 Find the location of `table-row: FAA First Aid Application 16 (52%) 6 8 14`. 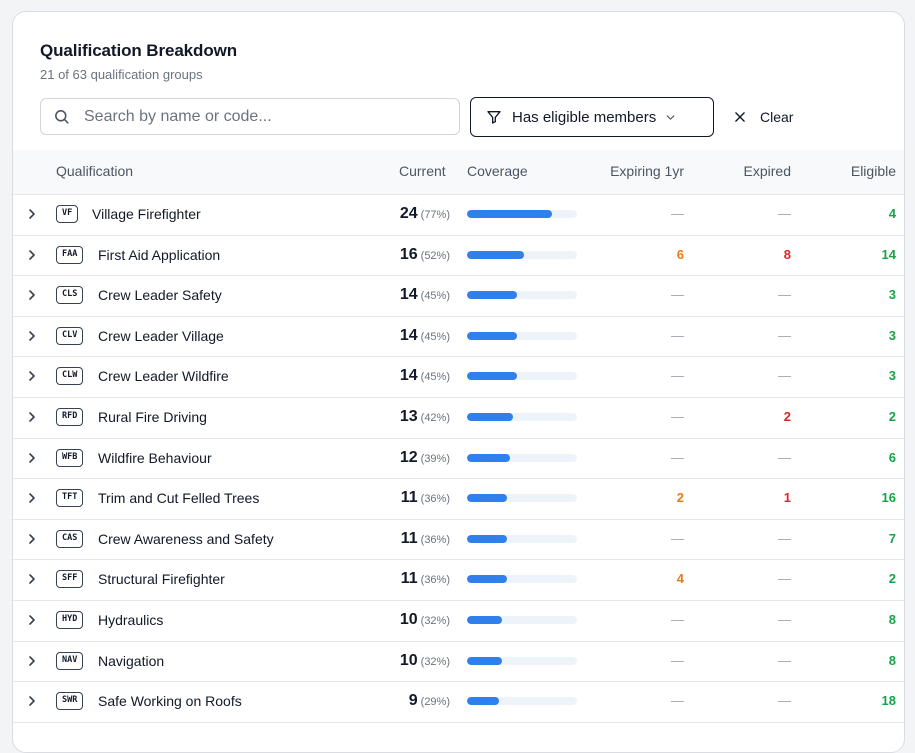

table-row: FAA First Aid Application 16 (52%) 6 8 14 is located at coordinates (458, 256).